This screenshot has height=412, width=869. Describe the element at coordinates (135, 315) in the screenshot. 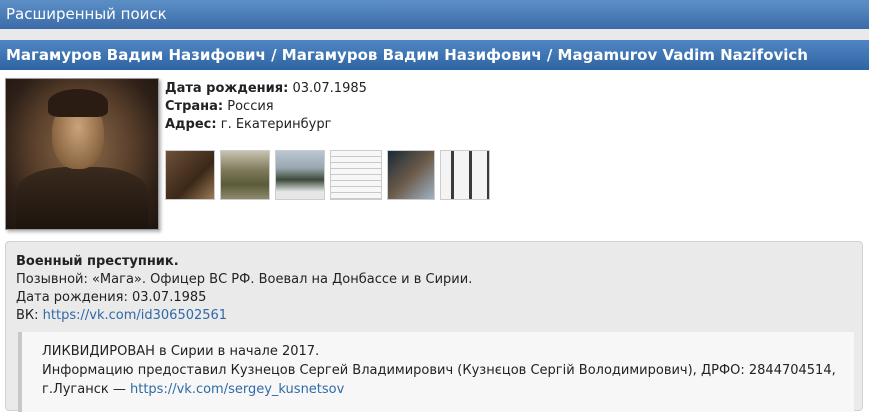

I see `vk-profile-link: https://vk.com/id306502561` at that location.